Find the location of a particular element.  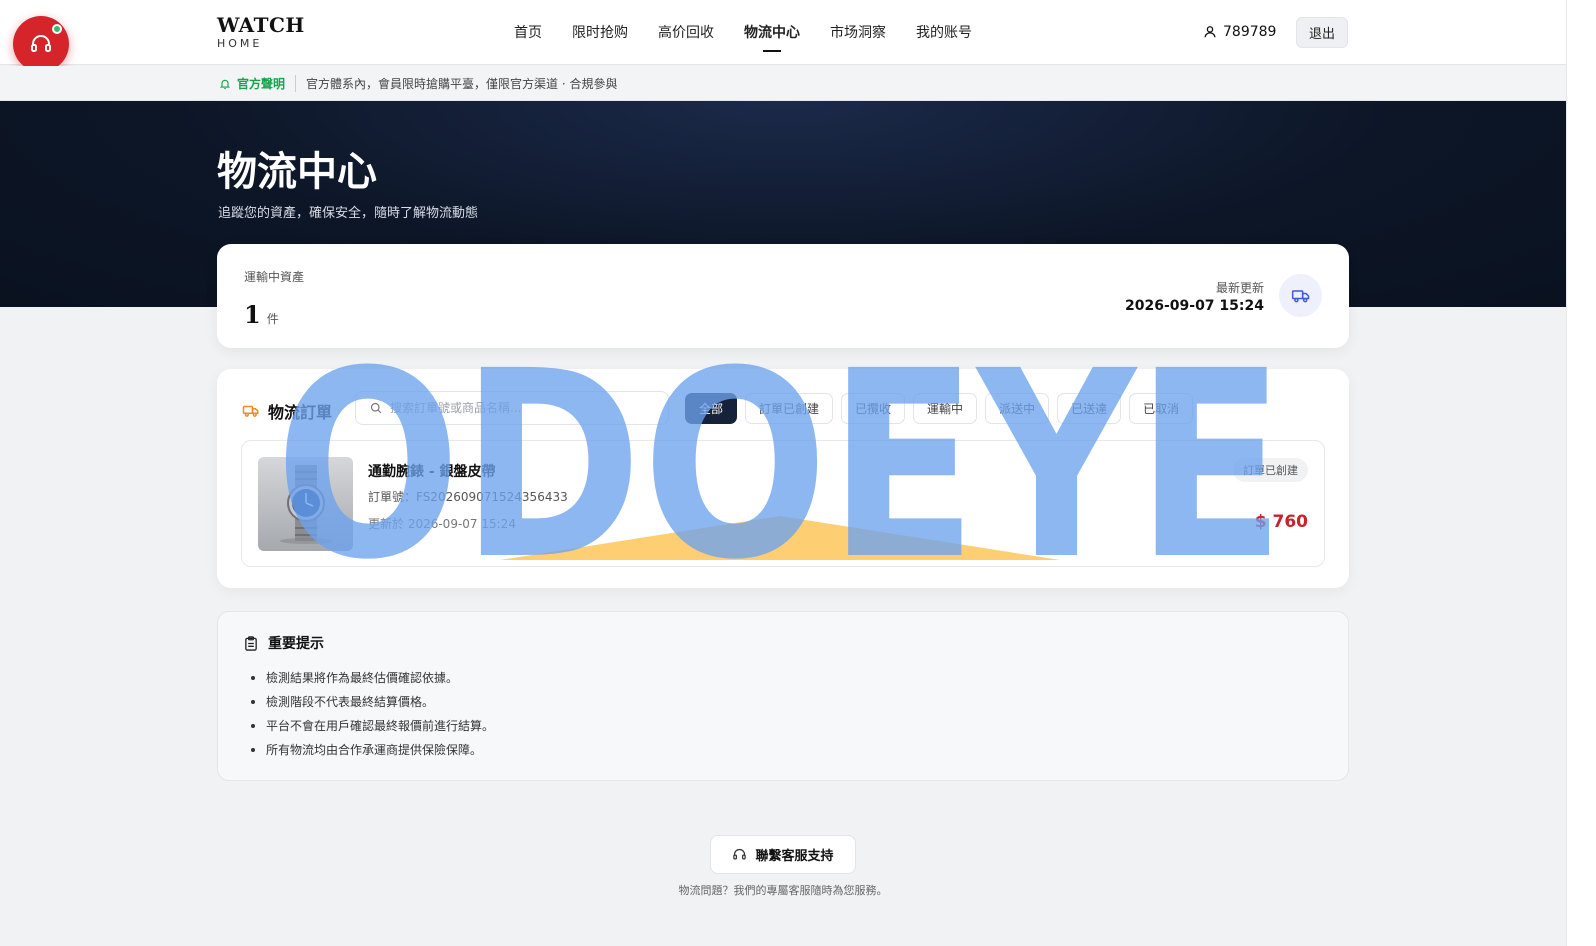

customer-service-button is located at coordinates (41, 44).